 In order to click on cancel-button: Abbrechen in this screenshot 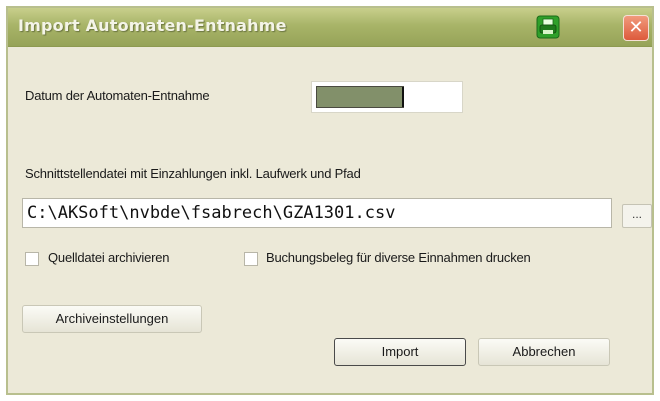, I will do `click(544, 352)`.